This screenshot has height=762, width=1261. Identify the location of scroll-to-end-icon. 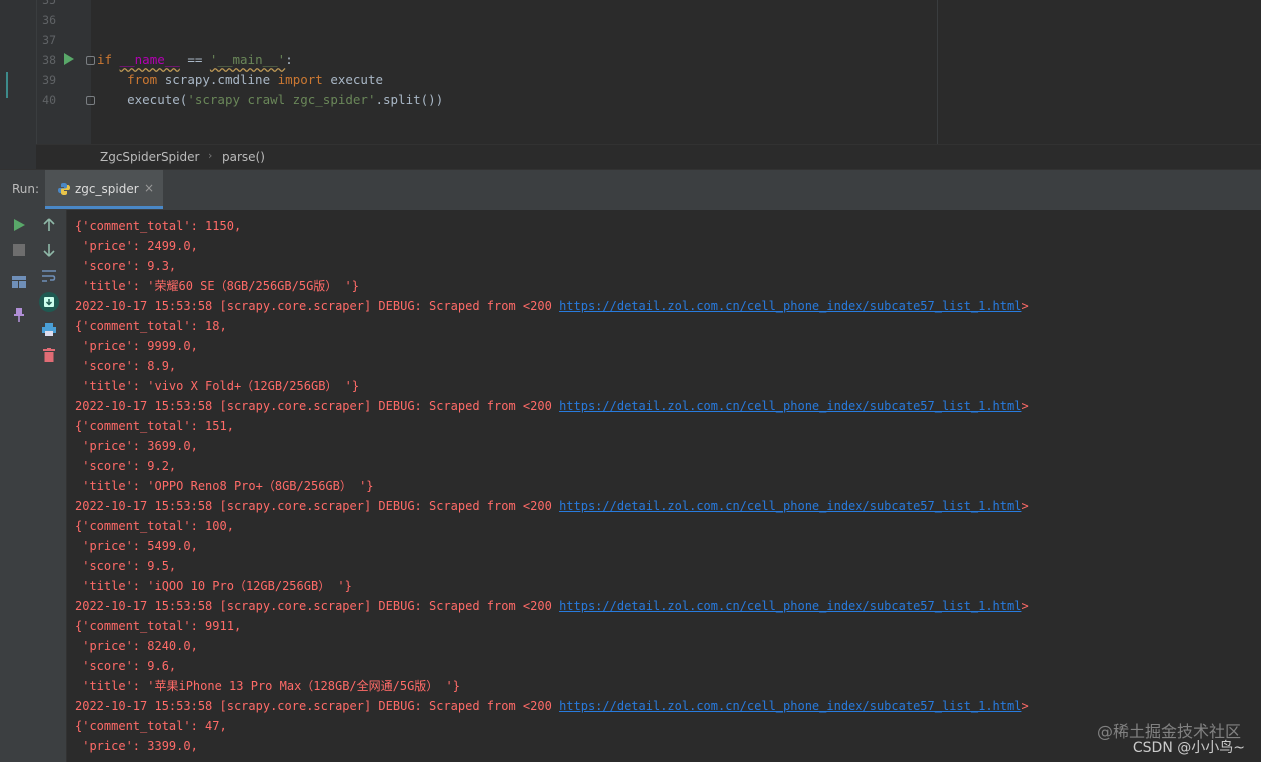
(49, 302).